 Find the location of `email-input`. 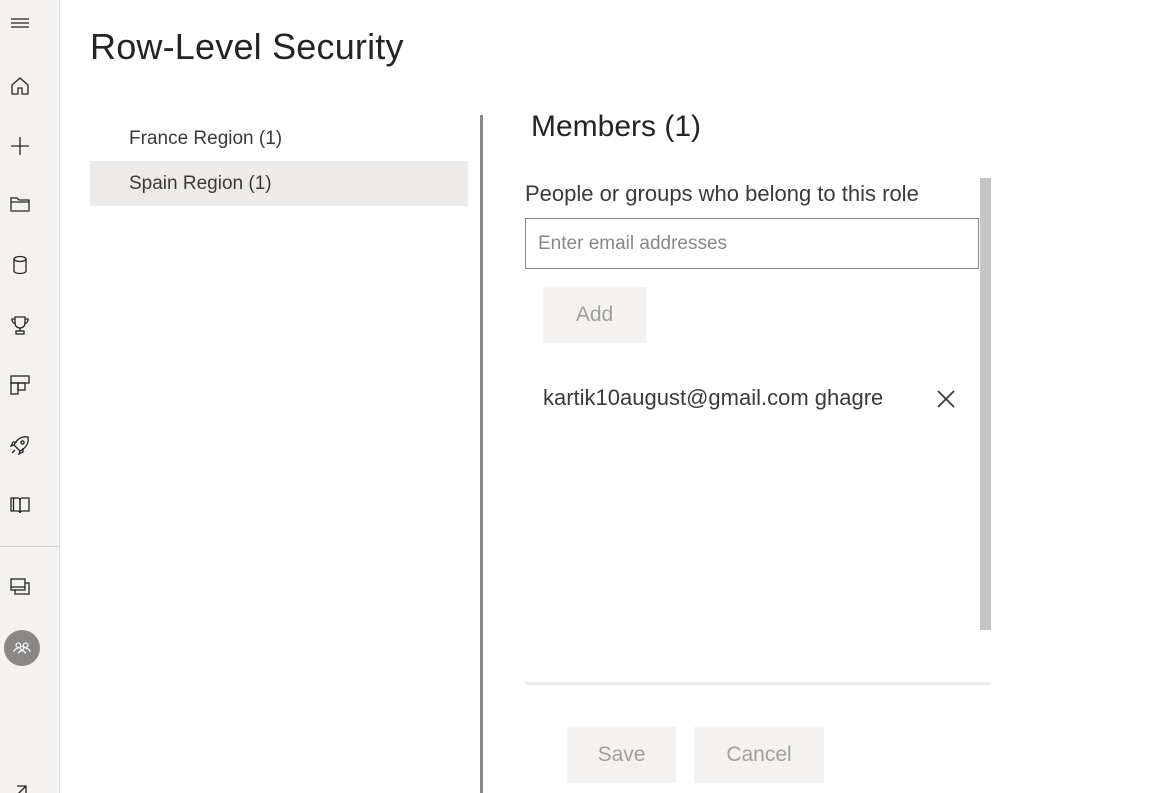

email-input is located at coordinates (752, 243).